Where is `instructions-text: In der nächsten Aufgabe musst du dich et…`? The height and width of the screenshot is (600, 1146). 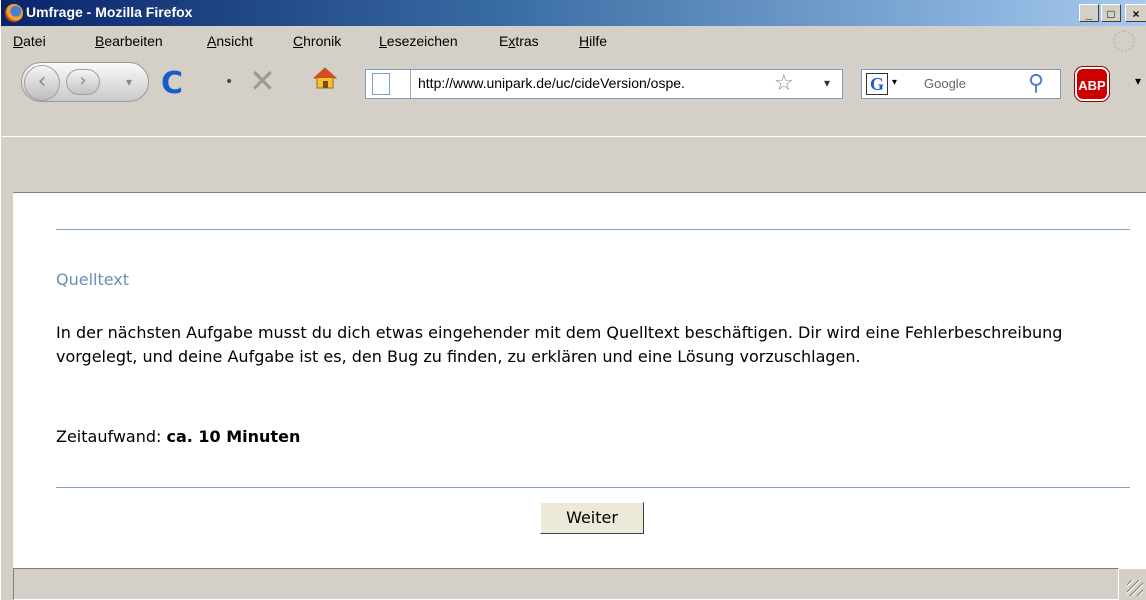 instructions-text: In der nächsten Aufgabe musst du dich et… is located at coordinates (559, 344).